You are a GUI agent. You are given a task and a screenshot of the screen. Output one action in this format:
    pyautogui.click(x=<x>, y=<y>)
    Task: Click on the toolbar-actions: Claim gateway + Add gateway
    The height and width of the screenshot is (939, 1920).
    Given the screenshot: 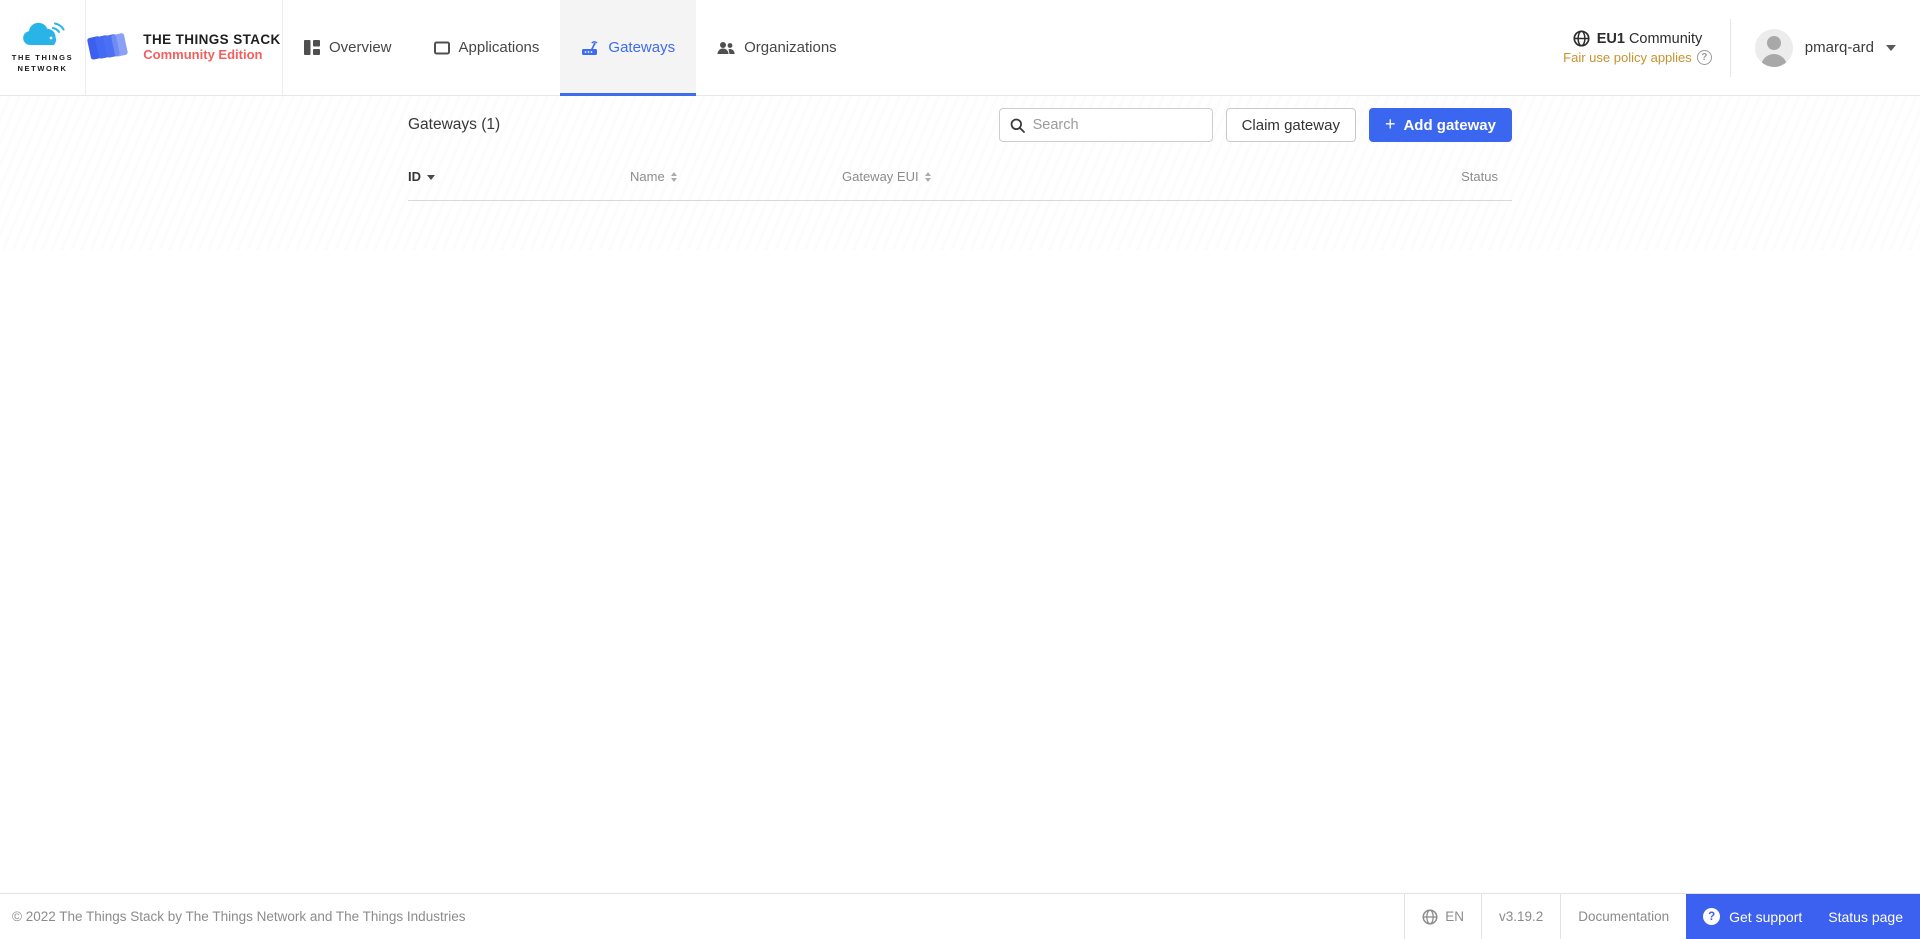 What is the action you would take?
    pyautogui.click(x=1255, y=125)
    